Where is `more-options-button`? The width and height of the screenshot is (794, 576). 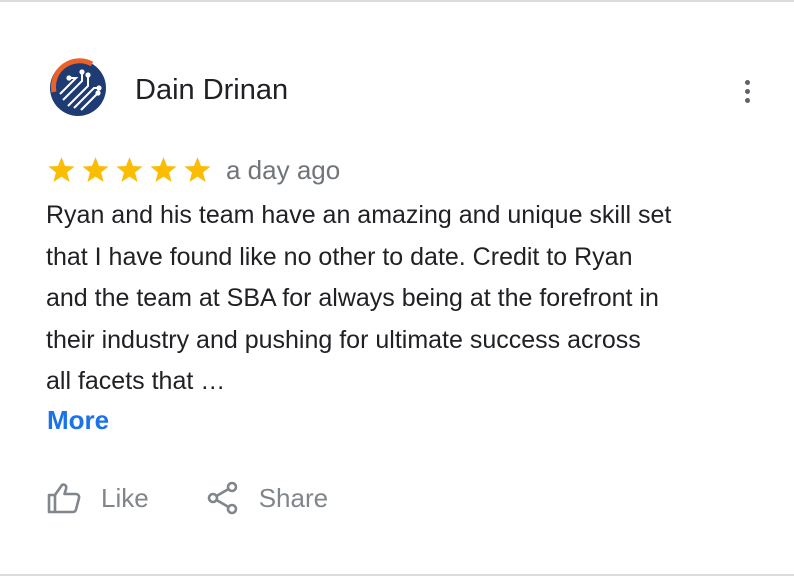 more-options-button is located at coordinates (747, 91).